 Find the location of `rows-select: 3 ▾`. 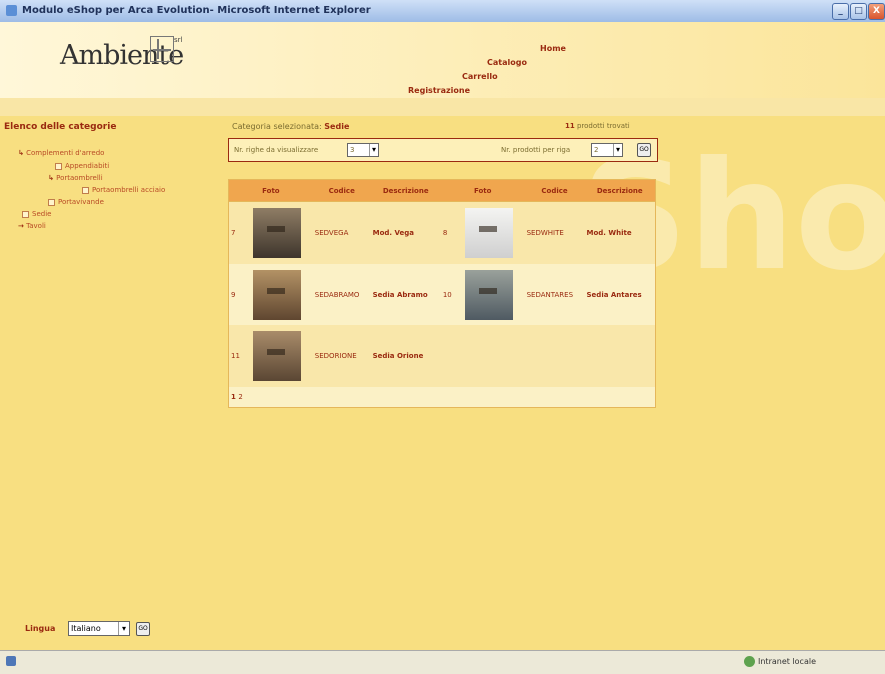

rows-select: 3 ▾ is located at coordinates (363, 150).